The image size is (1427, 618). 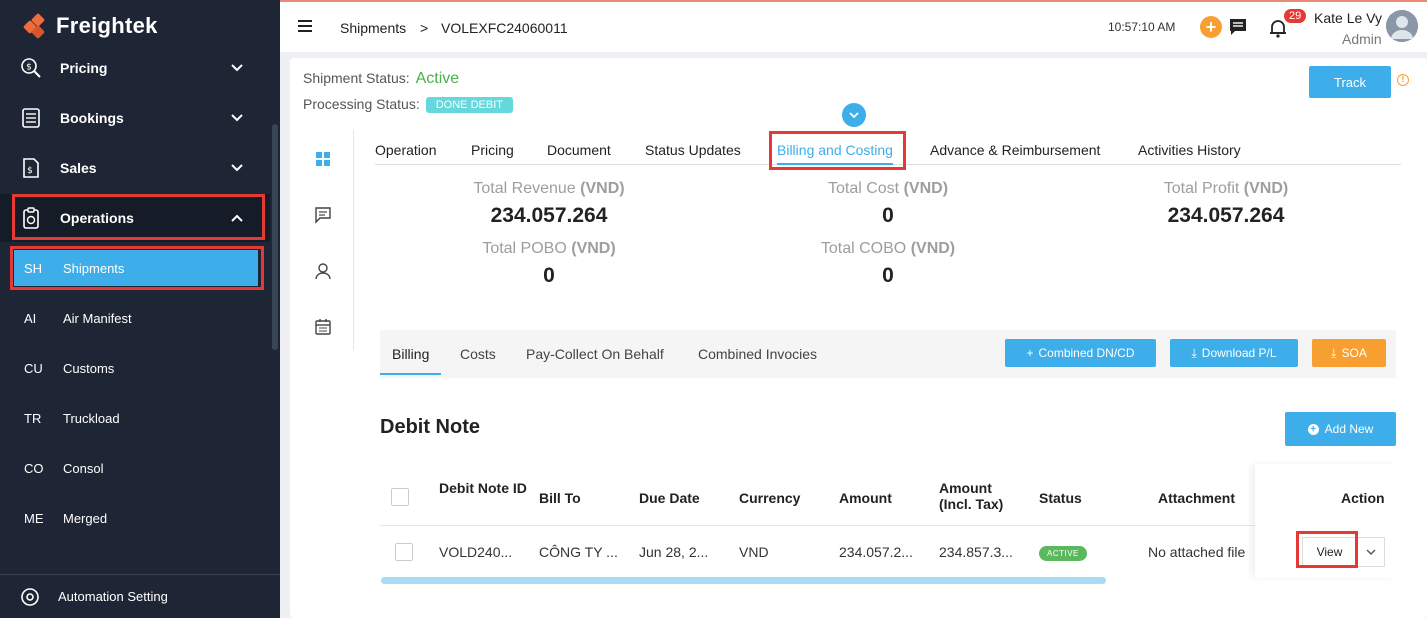 I want to click on stat-total-revenue: Total Revenue (VND) 234.057.264, so click(x=549, y=204).